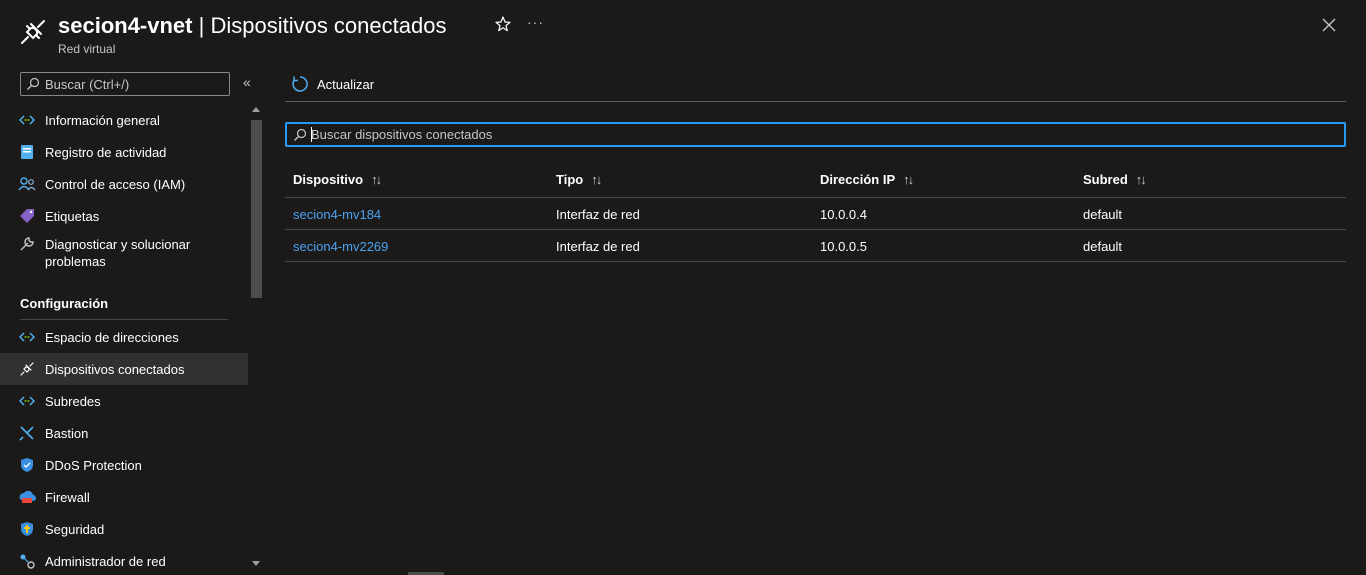 The height and width of the screenshot is (575, 1366). What do you see at coordinates (300, 84) in the screenshot?
I see `refresh-icon` at bounding box center [300, 84].